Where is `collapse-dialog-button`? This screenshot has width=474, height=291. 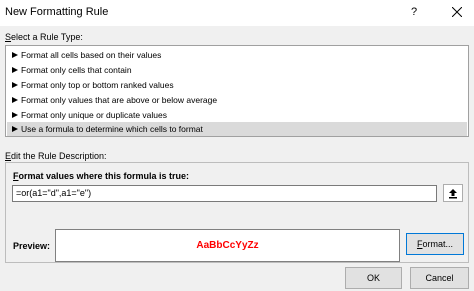
collapse-dialog-button is located at coordinates (453, 193).